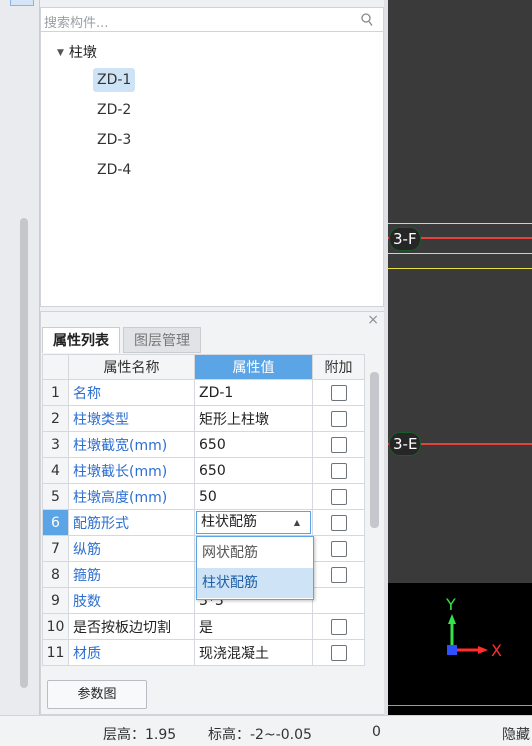 The height and width of the screenshot is (746, 532). What do you see at coordinates (22, 3) in the screenshot?
I see `toolbar-button` at bounding box center [22, 3].